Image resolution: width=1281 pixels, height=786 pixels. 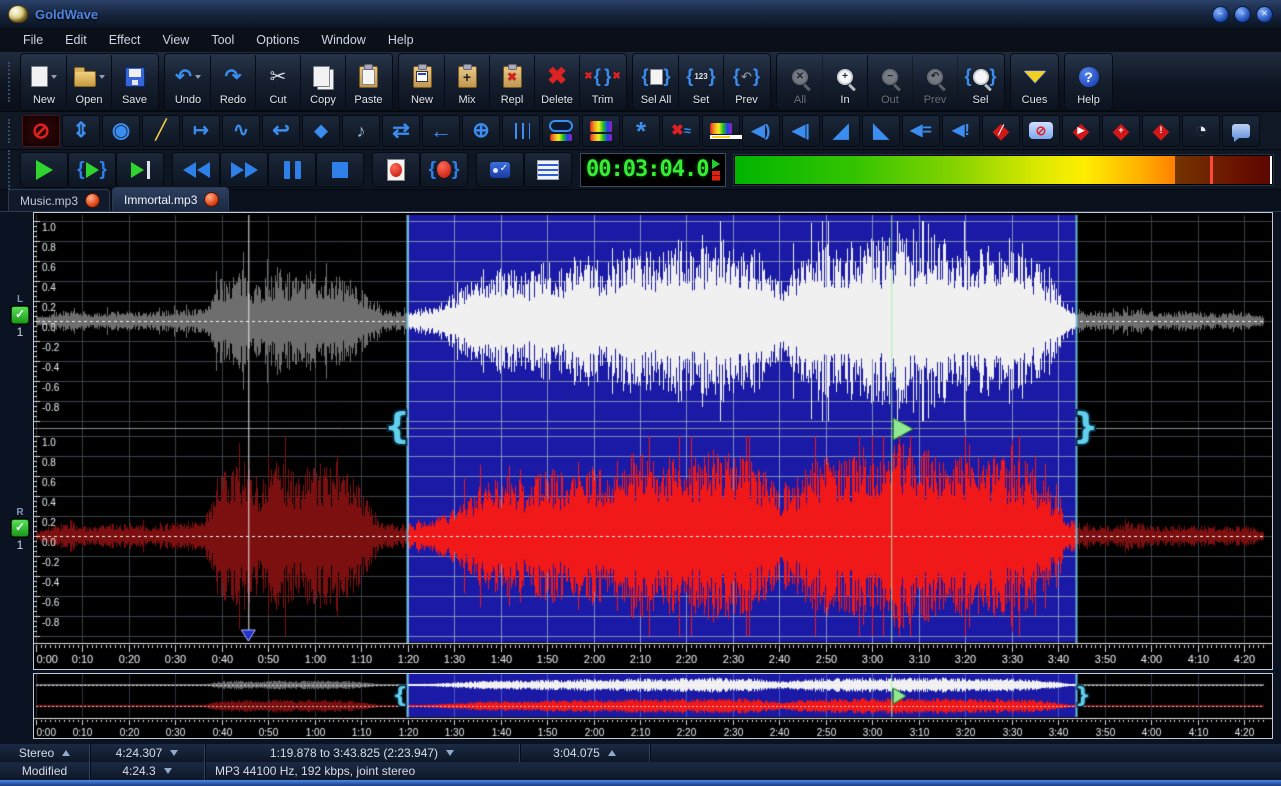 What do you see at coordinates (140, 169) in the screenshot?
I see `play-all-button` at bounding box center [140, 169].